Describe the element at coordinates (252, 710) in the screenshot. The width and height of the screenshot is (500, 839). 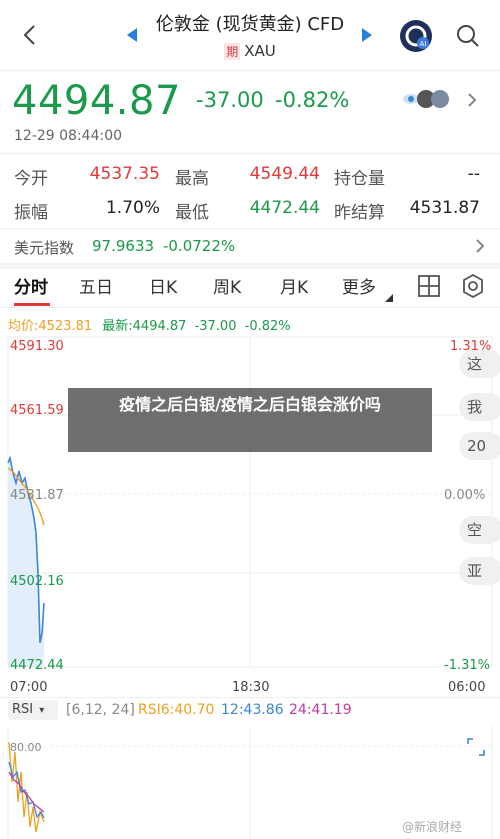
I see `rsi12-value: 12:43.86` at that location.